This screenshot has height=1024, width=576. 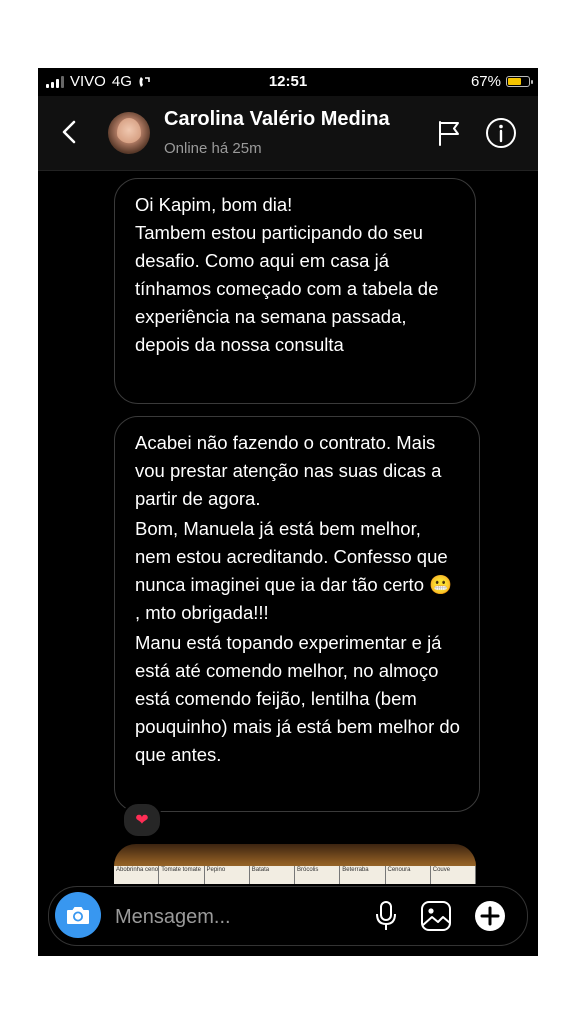 I want to click on add-button, so click(x=490, y=916).